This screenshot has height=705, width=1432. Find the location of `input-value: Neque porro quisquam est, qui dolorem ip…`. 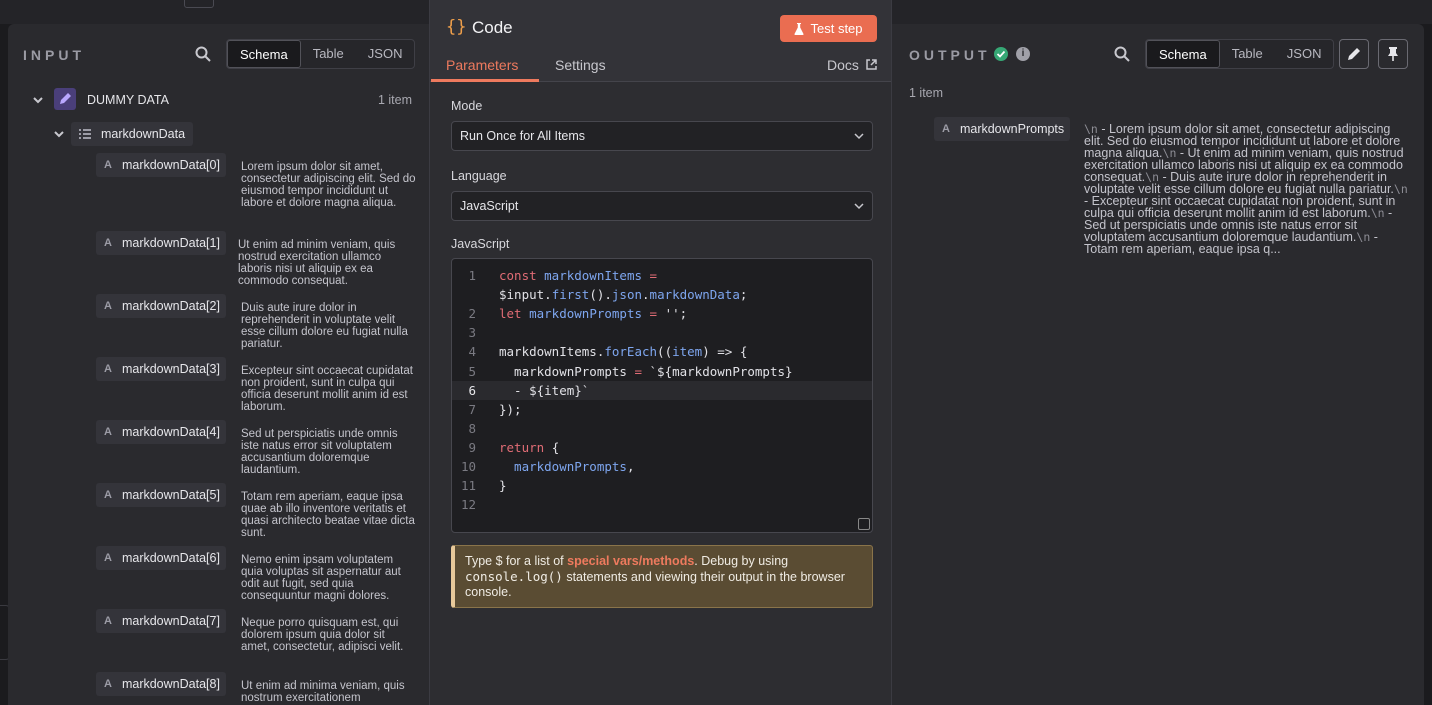

input-value: Neque porro quisquam est, qui dolorem ip… is located at coordinates (322, 635).